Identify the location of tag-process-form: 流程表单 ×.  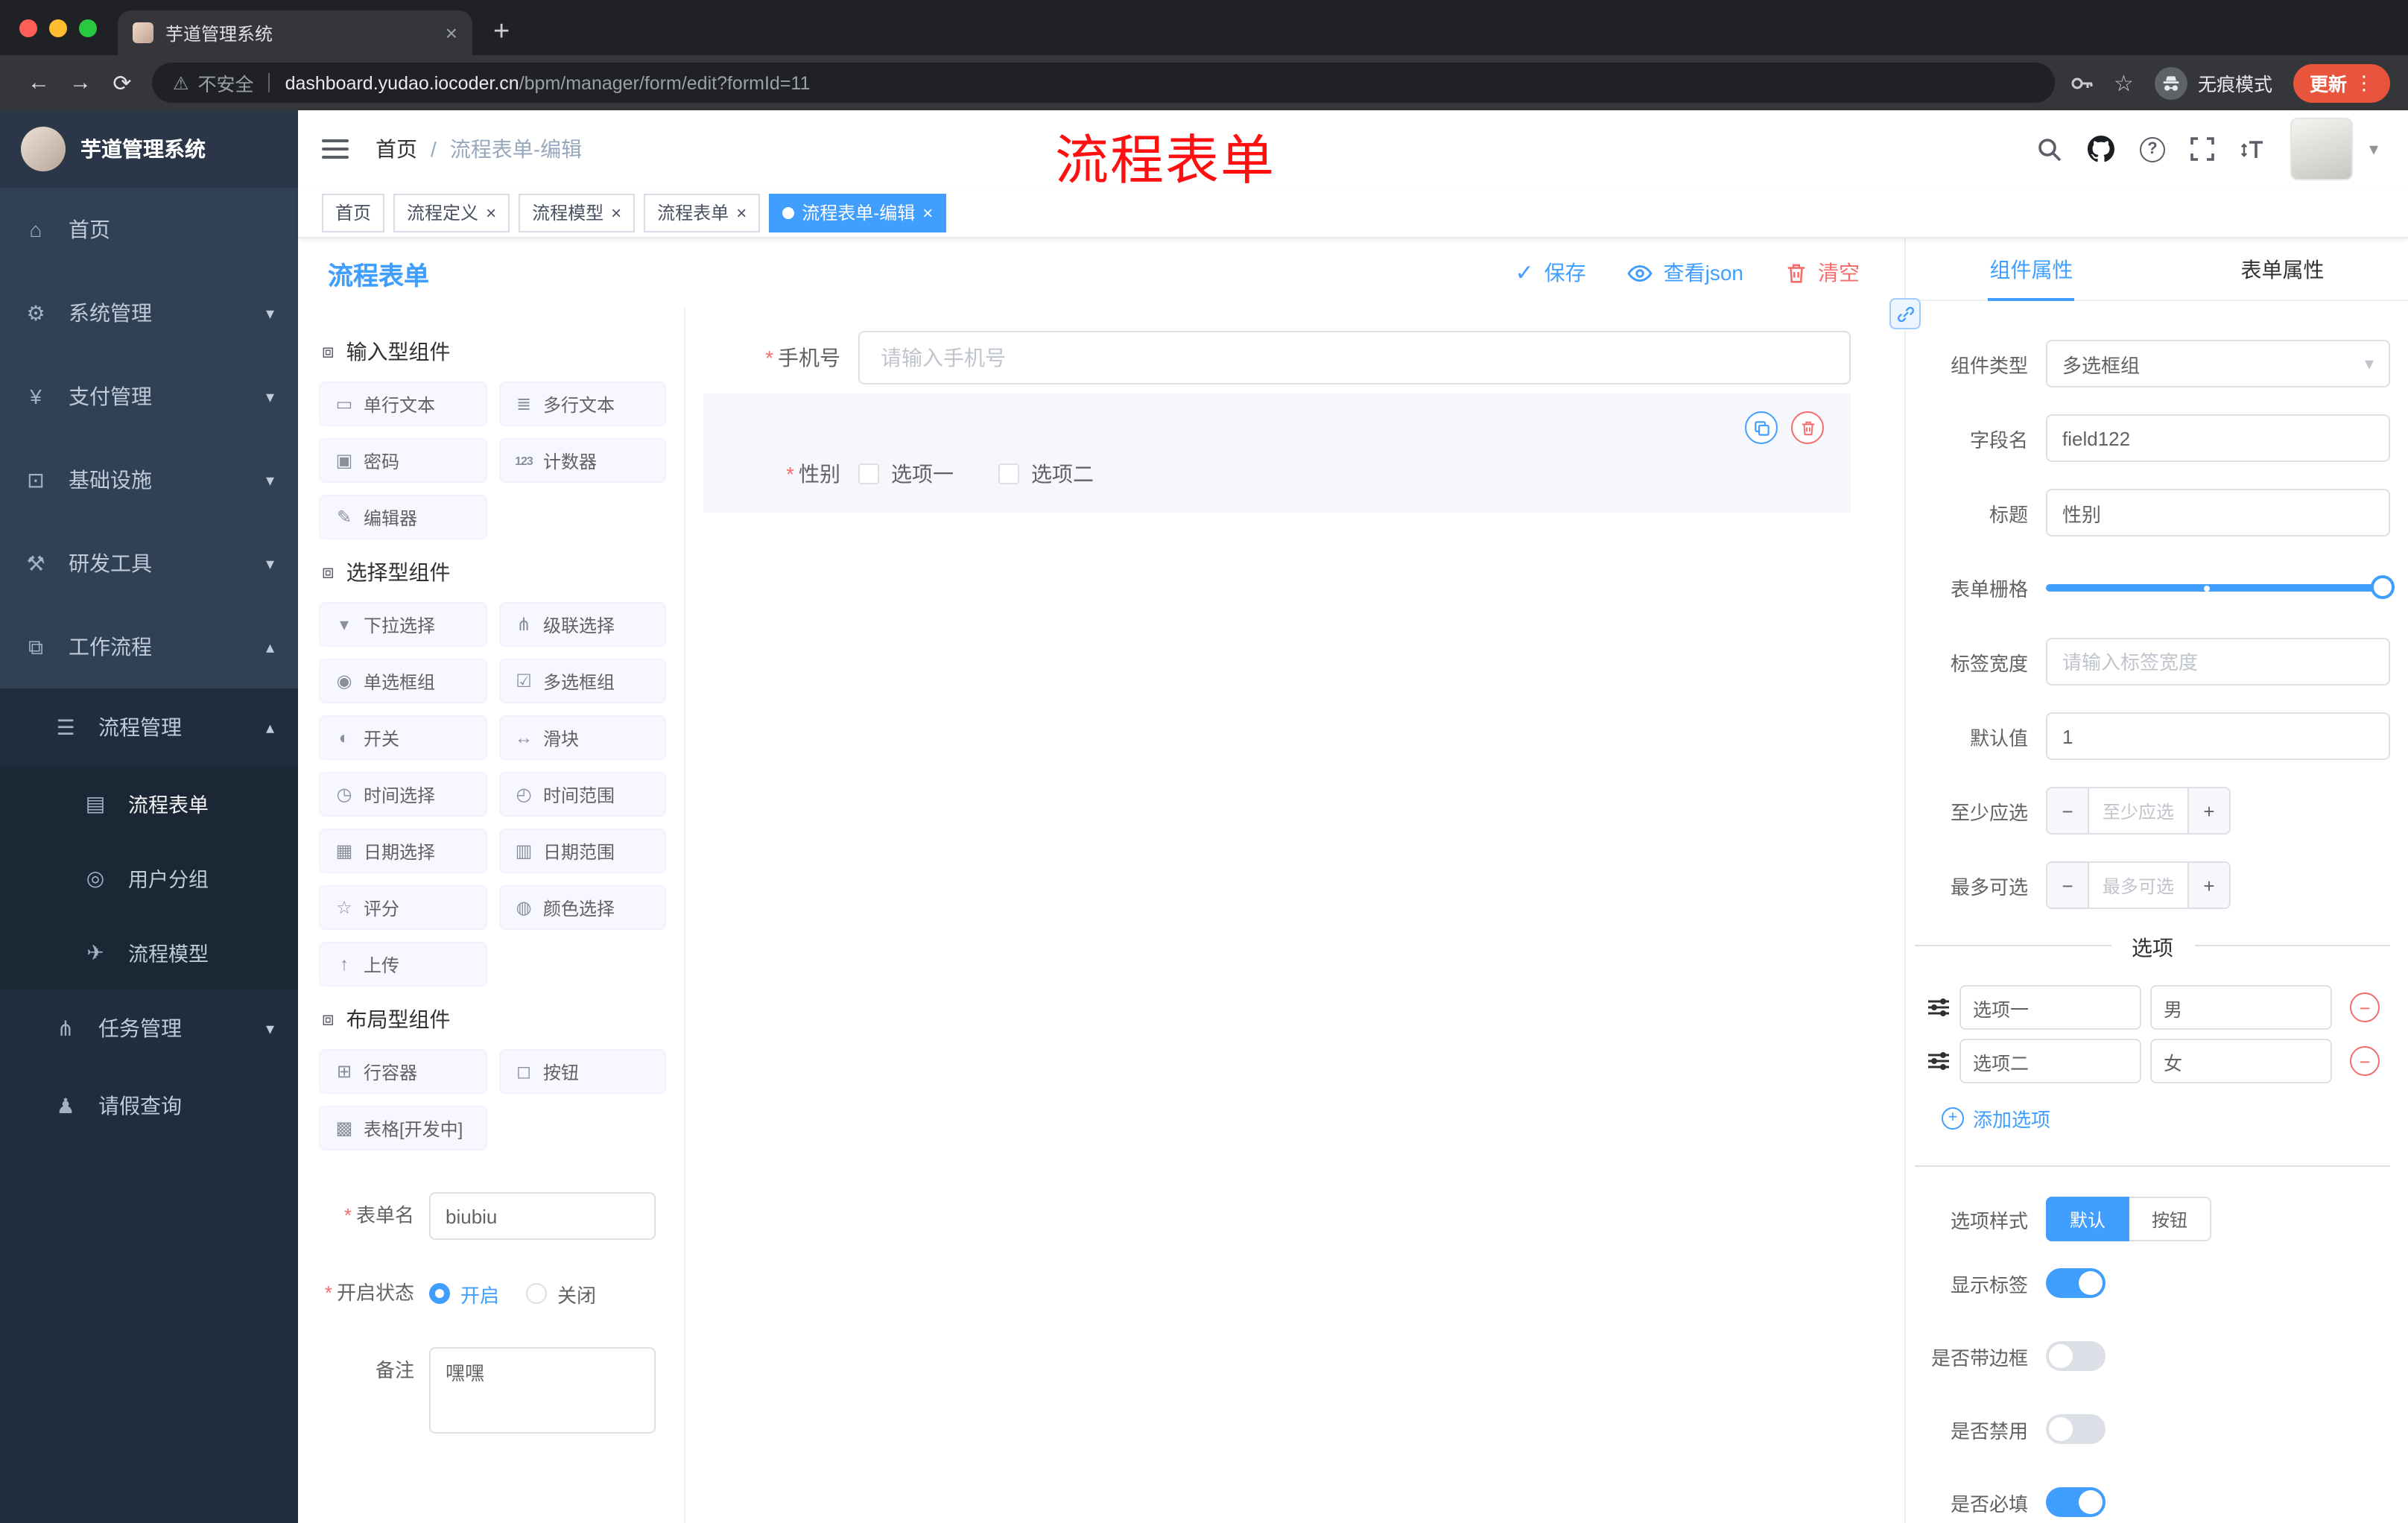
(702, 213).